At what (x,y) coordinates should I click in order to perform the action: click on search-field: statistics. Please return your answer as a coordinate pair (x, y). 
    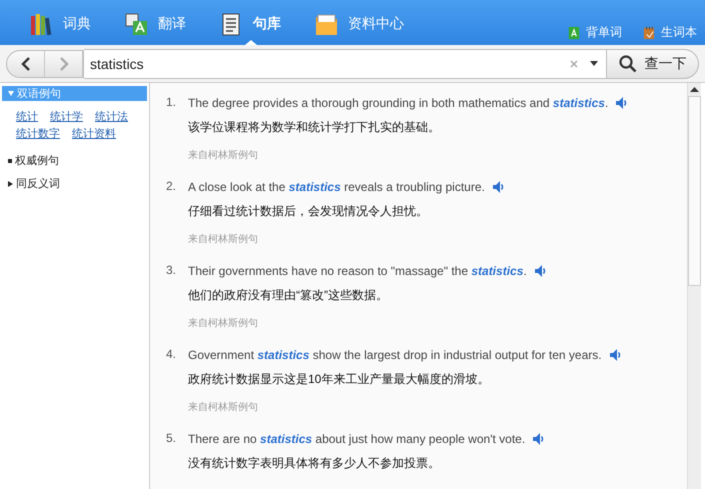
    Looking at the image, I should click on (345, 63).